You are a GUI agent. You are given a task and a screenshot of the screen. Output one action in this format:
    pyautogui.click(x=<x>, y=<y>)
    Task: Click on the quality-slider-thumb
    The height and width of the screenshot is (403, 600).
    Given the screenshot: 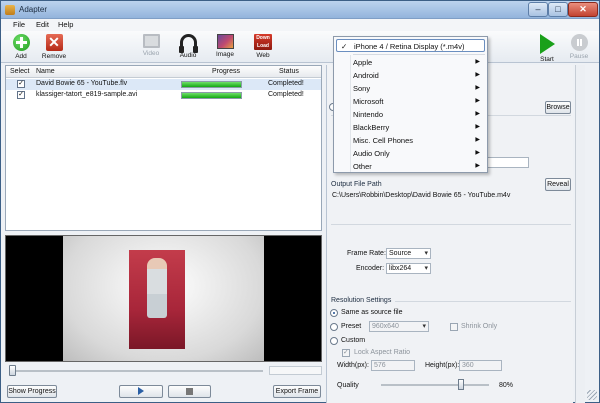 What is the action you would take?
    pyautogui.click(x=461, y=384)
    